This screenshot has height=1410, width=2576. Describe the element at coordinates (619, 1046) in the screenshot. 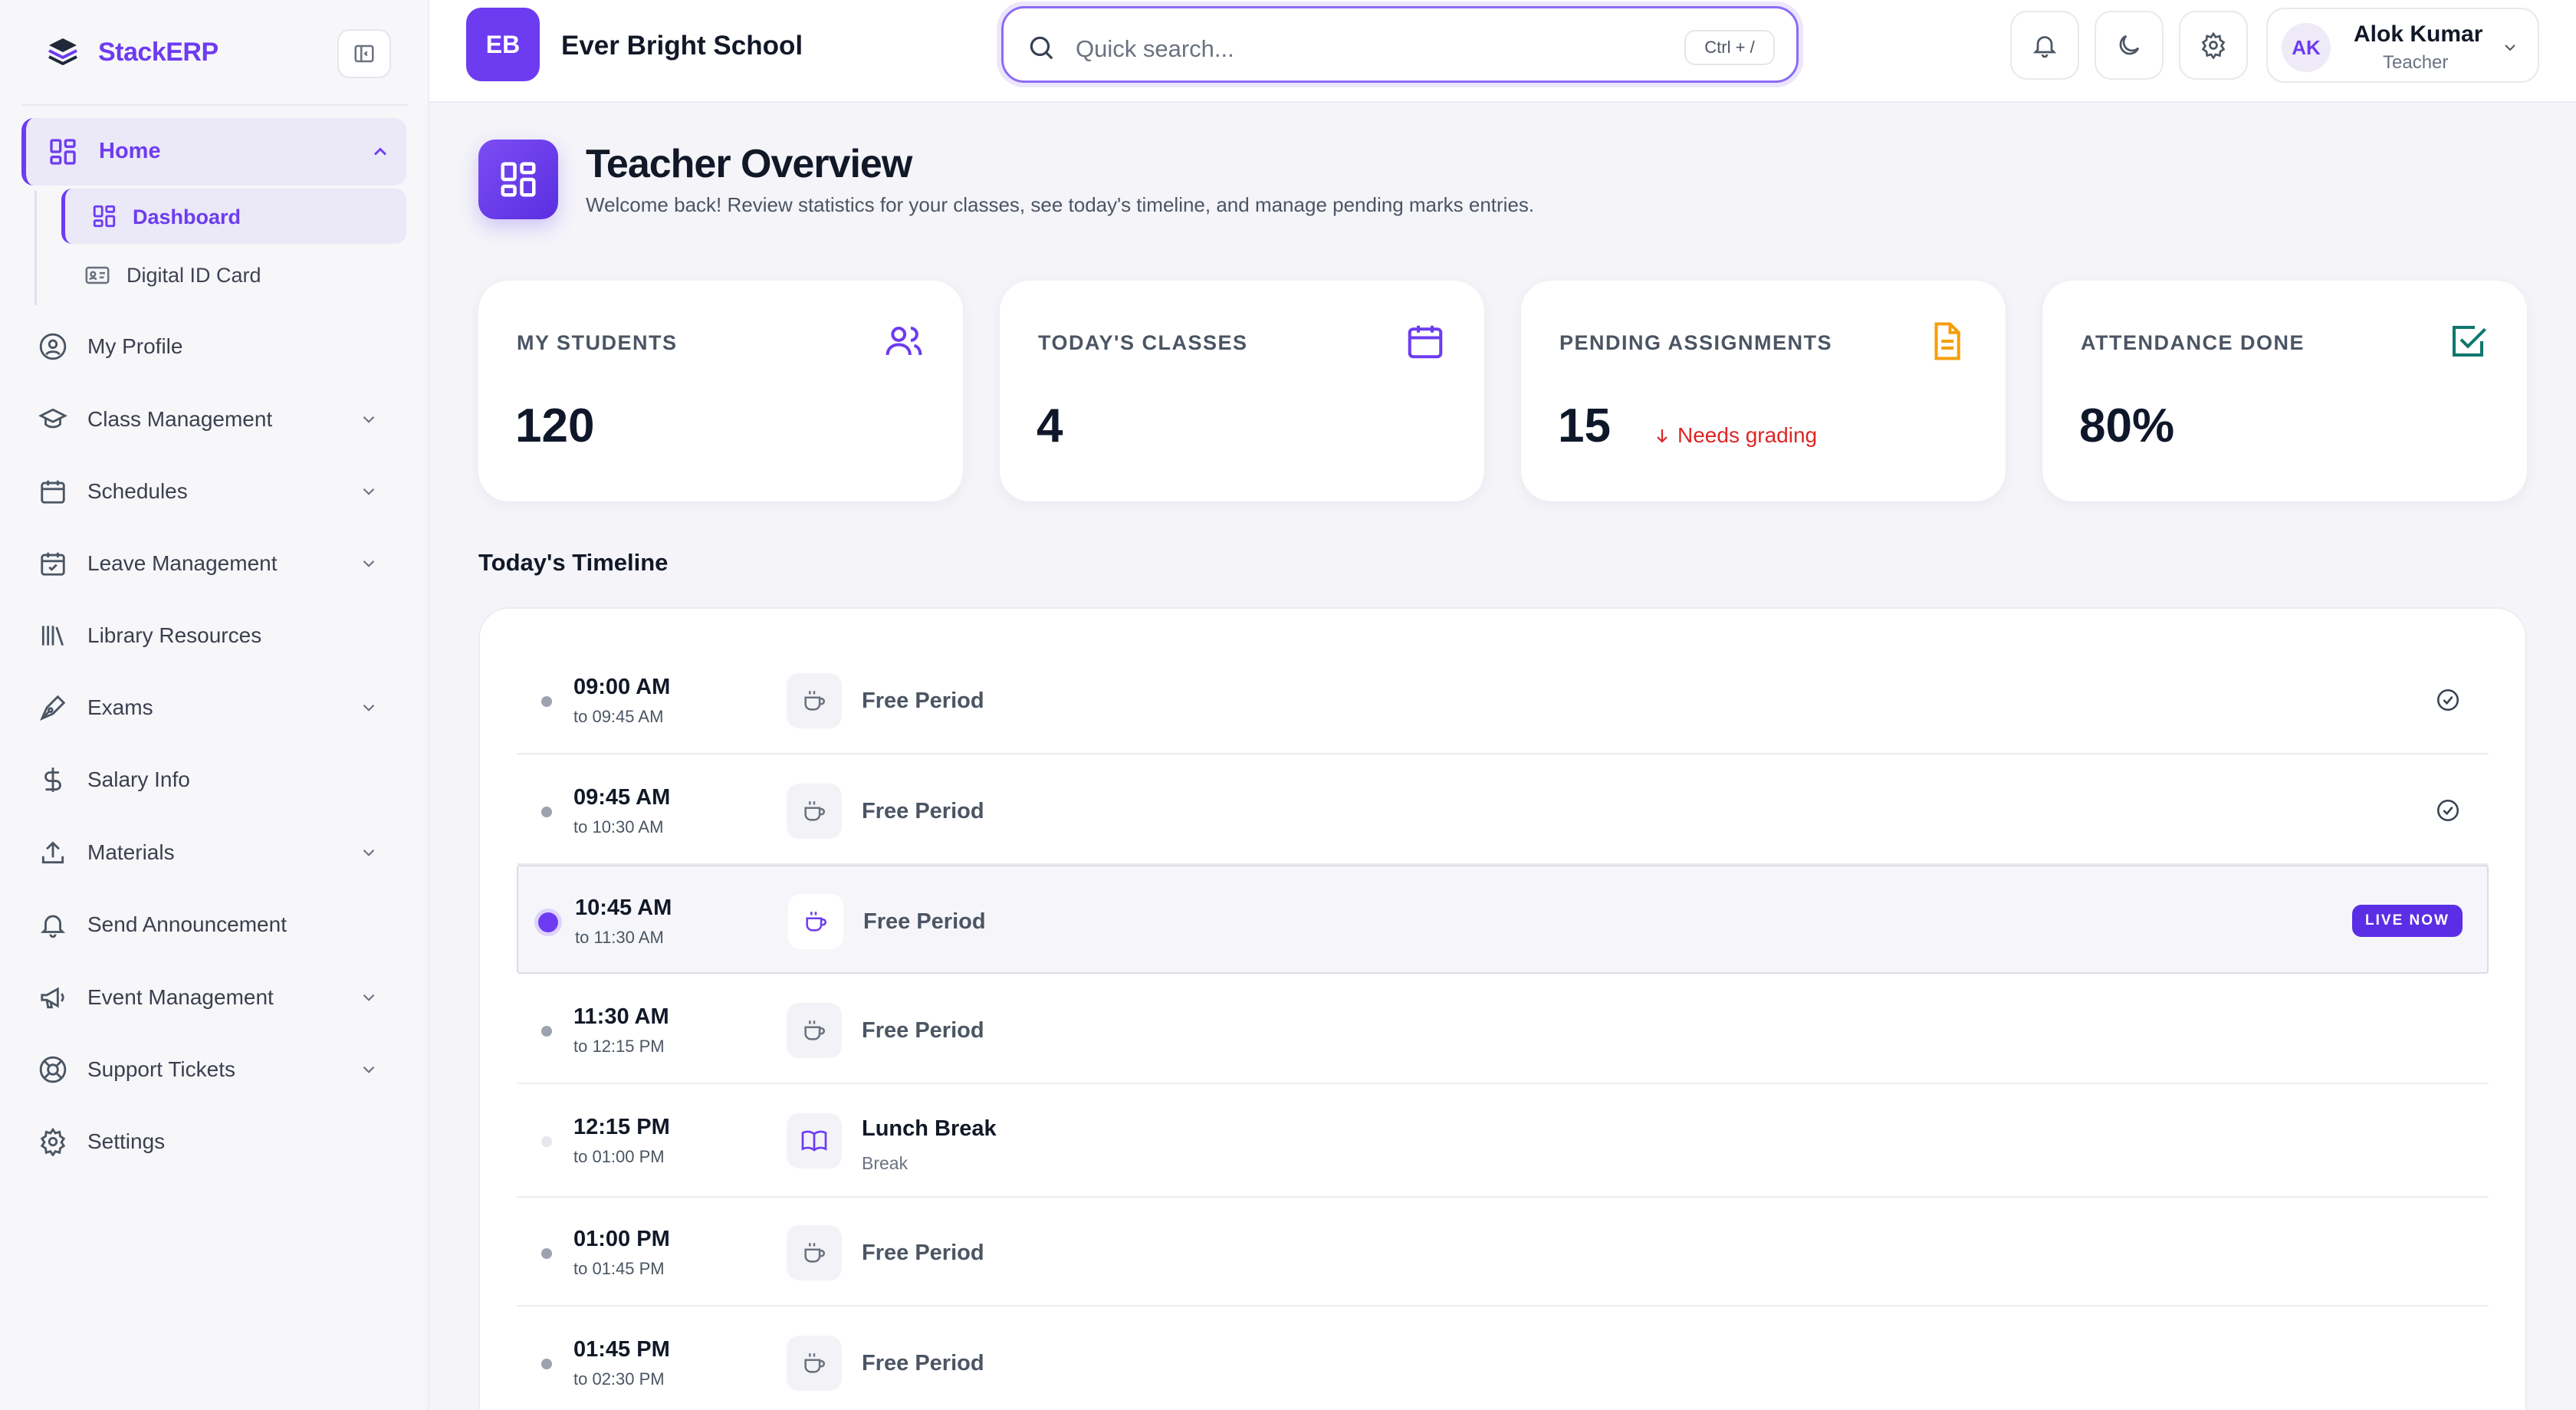

I see `timeline-end-time: to 12:15 PM` at that location.